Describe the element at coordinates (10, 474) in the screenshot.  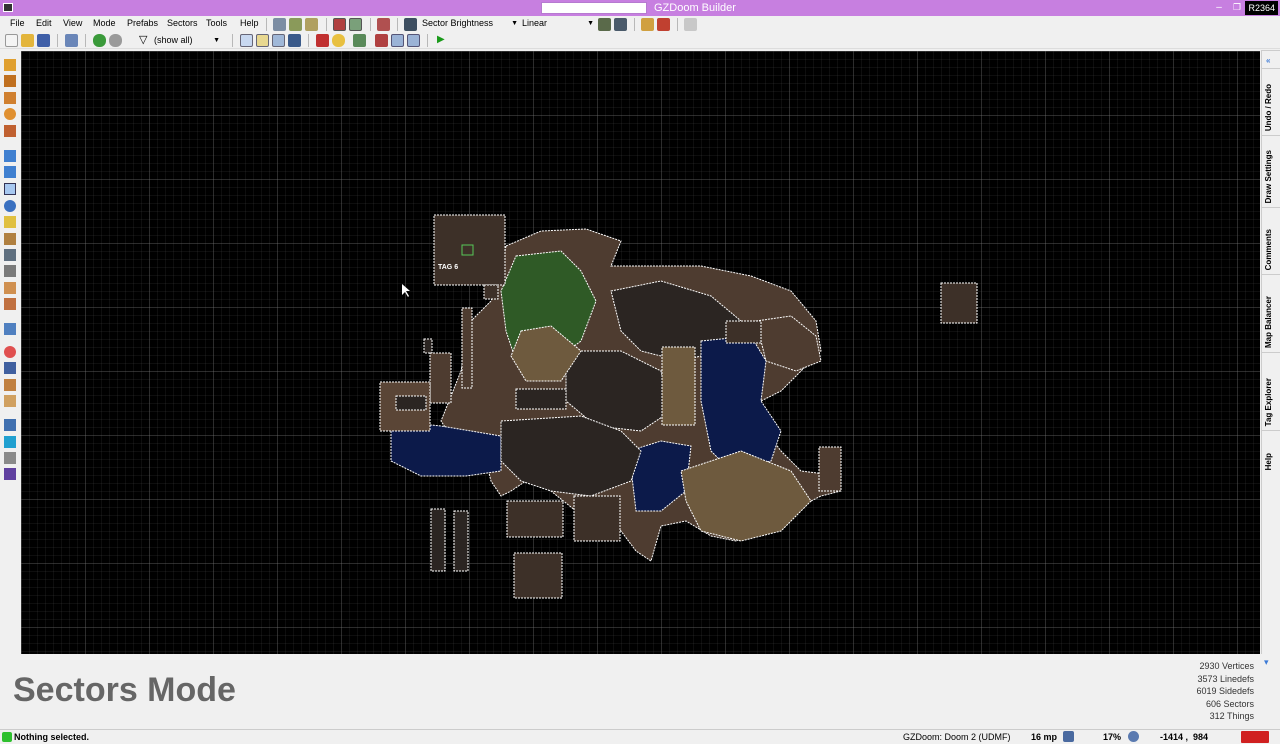
I see `tag-statistics-icon` at that location.